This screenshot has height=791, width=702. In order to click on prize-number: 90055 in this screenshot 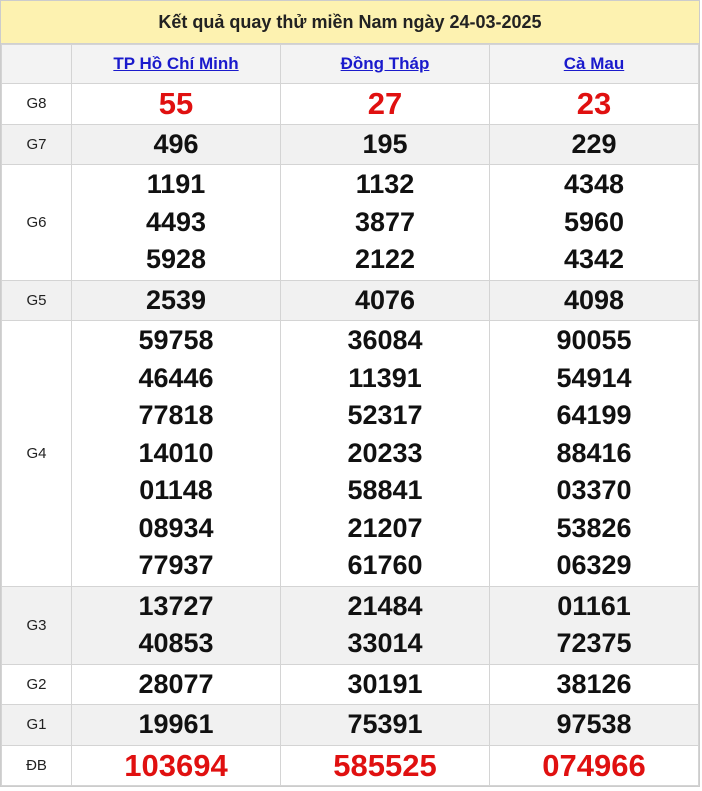, I will do `click(594, 340)`.